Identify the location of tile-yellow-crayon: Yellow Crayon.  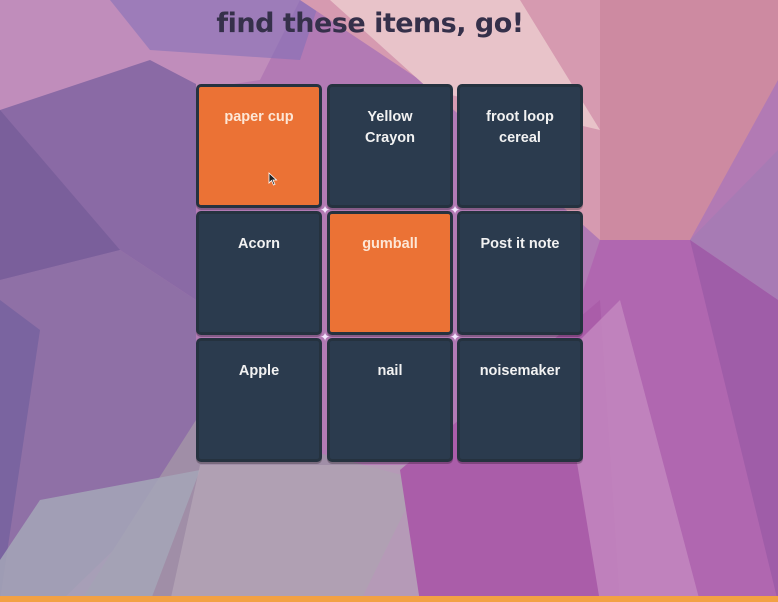
(390, 146).